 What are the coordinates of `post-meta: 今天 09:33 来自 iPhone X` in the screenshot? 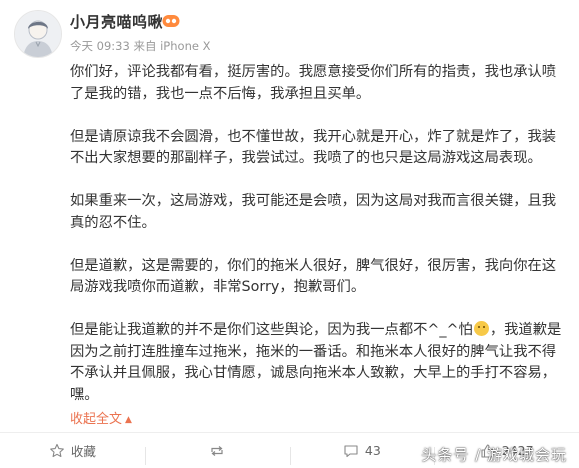 It's located at (140, 46).